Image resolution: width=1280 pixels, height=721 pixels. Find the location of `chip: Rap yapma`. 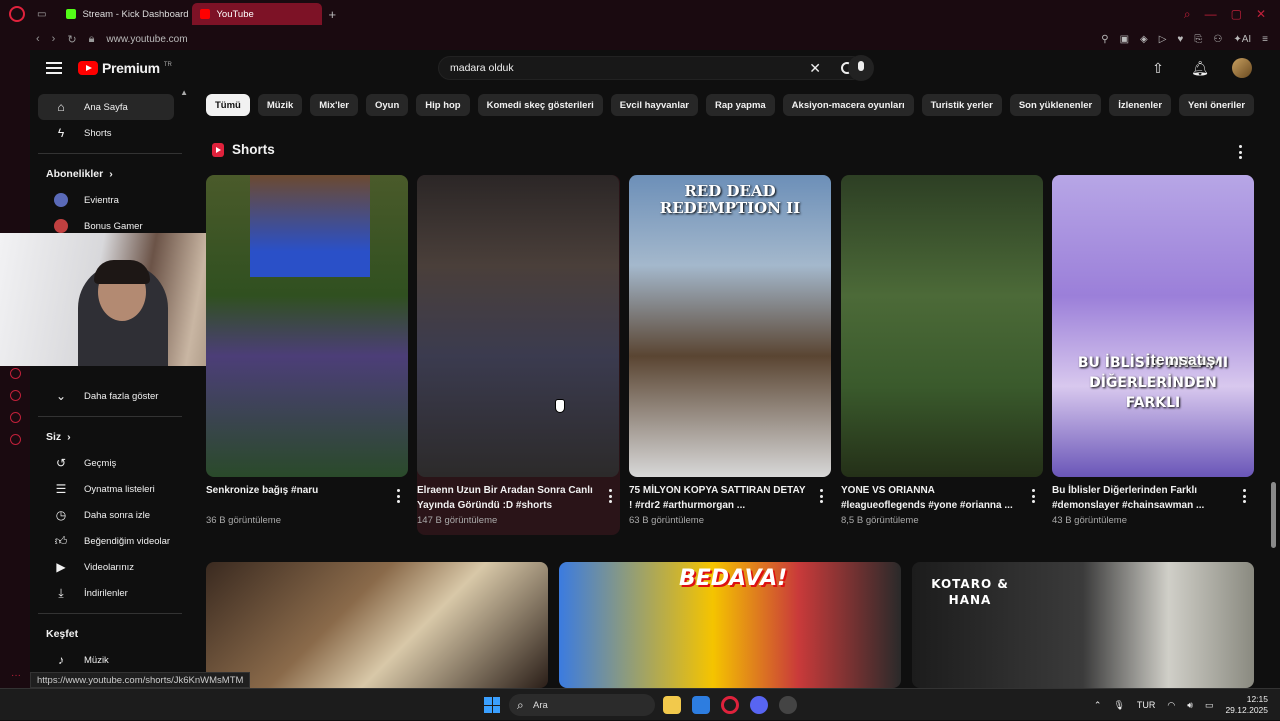

chip: Rap yapma is located at coordinates (740, 105).